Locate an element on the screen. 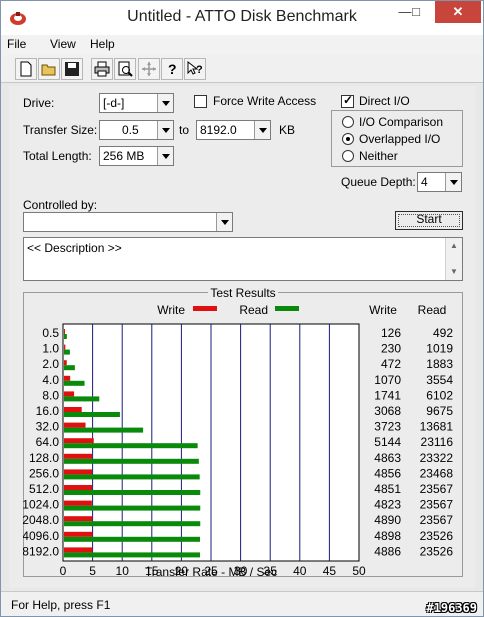 This screenshot has width=484, height=617. controlled-by-select is located at coordinates (128, 222).